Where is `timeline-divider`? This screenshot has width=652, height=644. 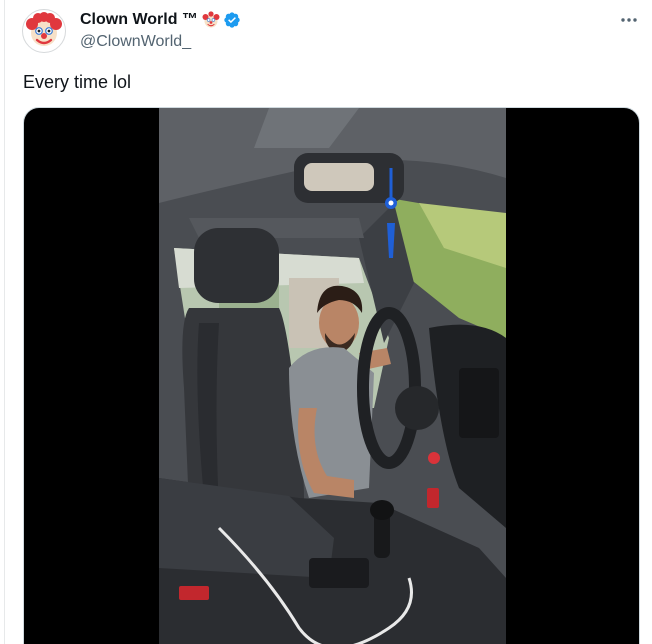 timeline-divider is located at coordinates (4, 322).